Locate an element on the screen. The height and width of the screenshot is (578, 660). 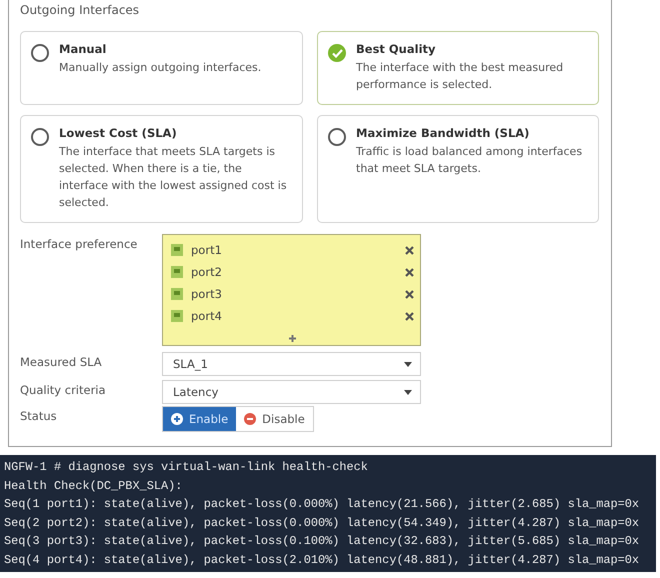
terminal-line: Seq(4 port4): state(alive), packet-loss(2.010%) latency(48.881), jitter(4.287) sla_map=0x is located at coordinates (322, 560).